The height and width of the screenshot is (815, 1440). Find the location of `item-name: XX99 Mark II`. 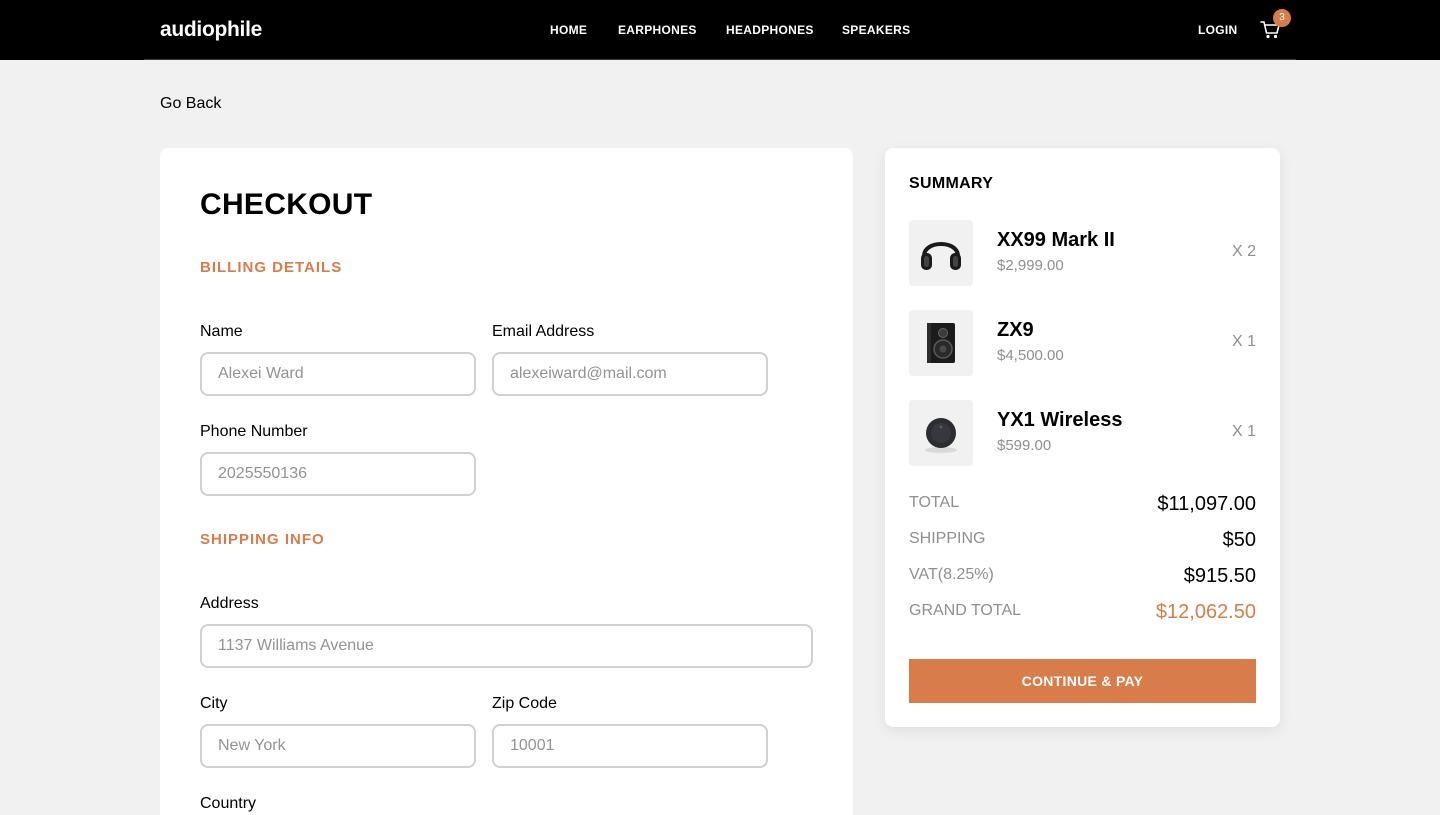

item-name: XX99 Mark II is located at coordinates (1056, 240).